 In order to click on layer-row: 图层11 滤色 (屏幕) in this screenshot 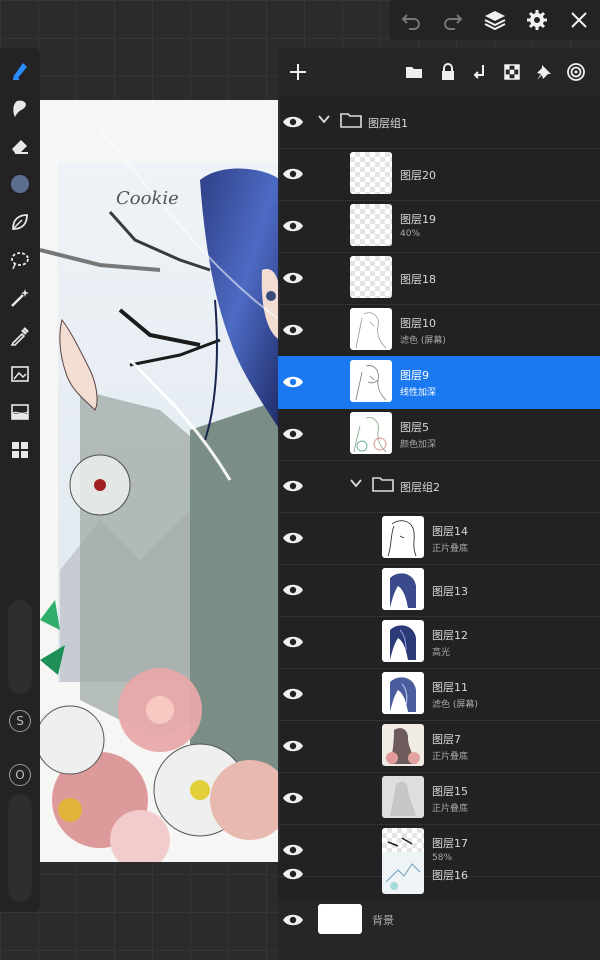, I will do `click(439, 694)`.